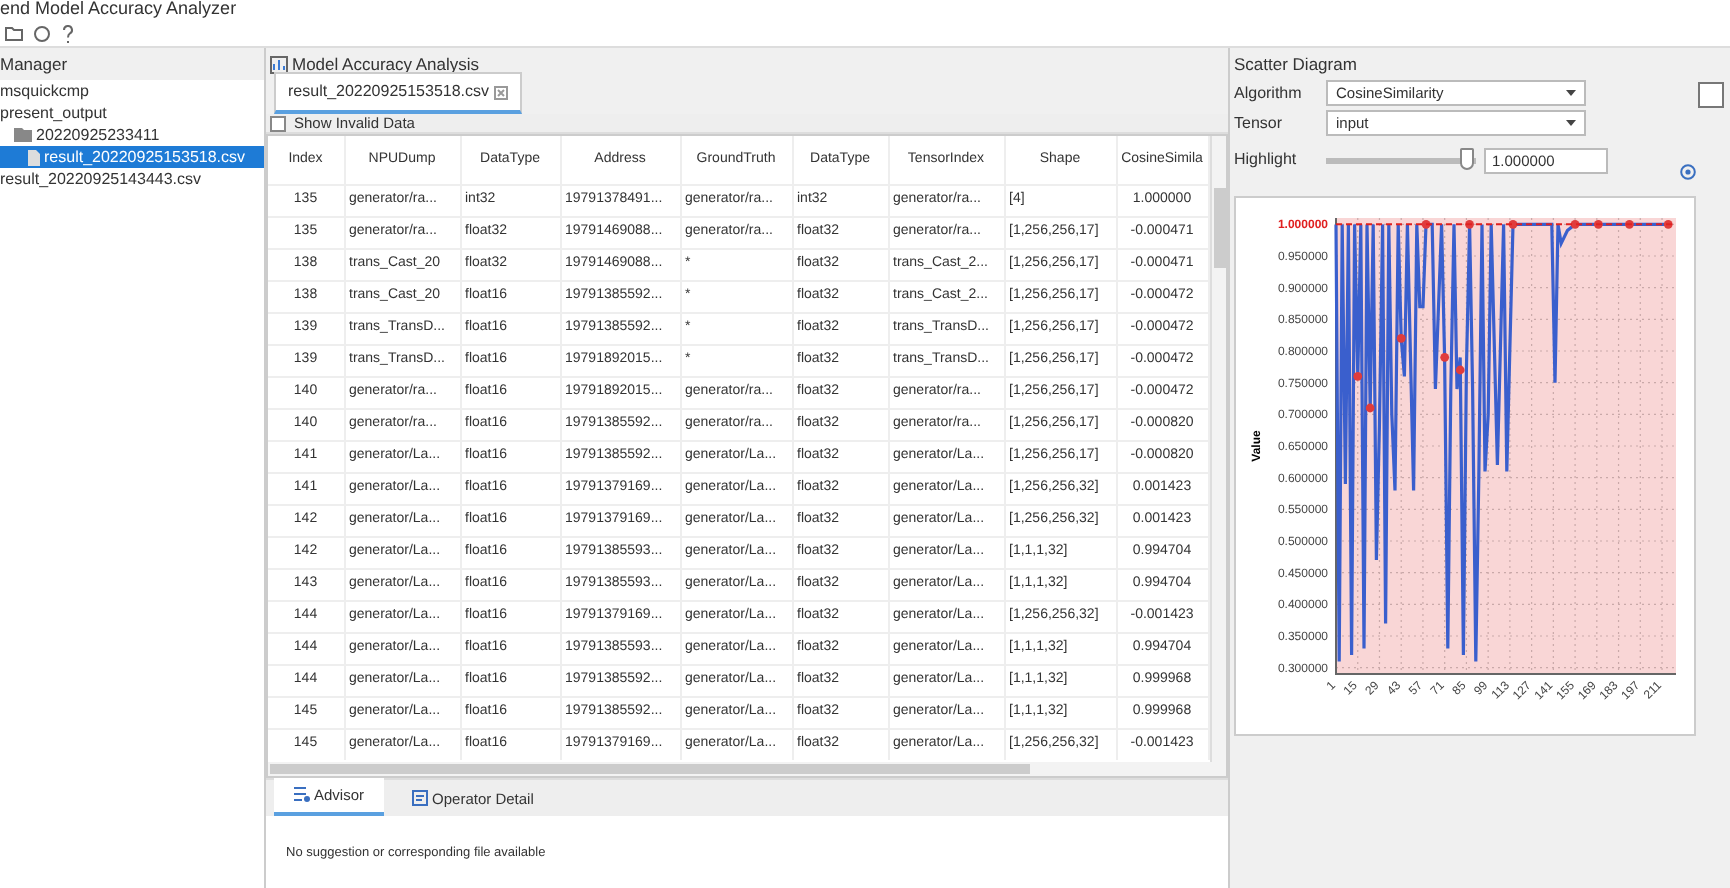 The height and width of the screenshot is (888, 1730). I want to click on field-label: Algorithm, so click(1269, 93).